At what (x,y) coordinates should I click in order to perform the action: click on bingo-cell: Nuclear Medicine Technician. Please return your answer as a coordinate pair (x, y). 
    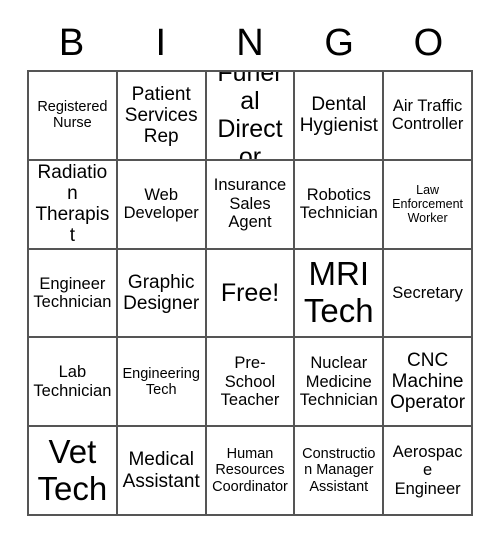
    Looking at the image, I should click on (340, 383).